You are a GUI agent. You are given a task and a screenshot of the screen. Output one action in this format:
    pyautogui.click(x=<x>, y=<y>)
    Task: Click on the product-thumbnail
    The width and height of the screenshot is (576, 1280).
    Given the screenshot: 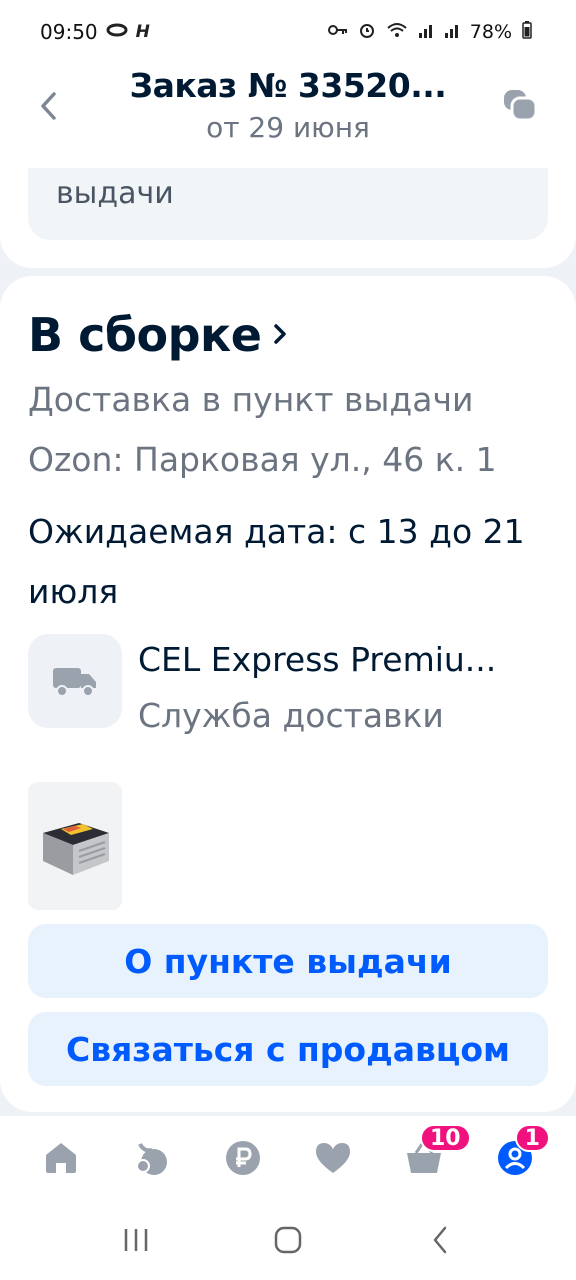 What is the action you would take?
    pyautogui.click(x=75, y=846)
    